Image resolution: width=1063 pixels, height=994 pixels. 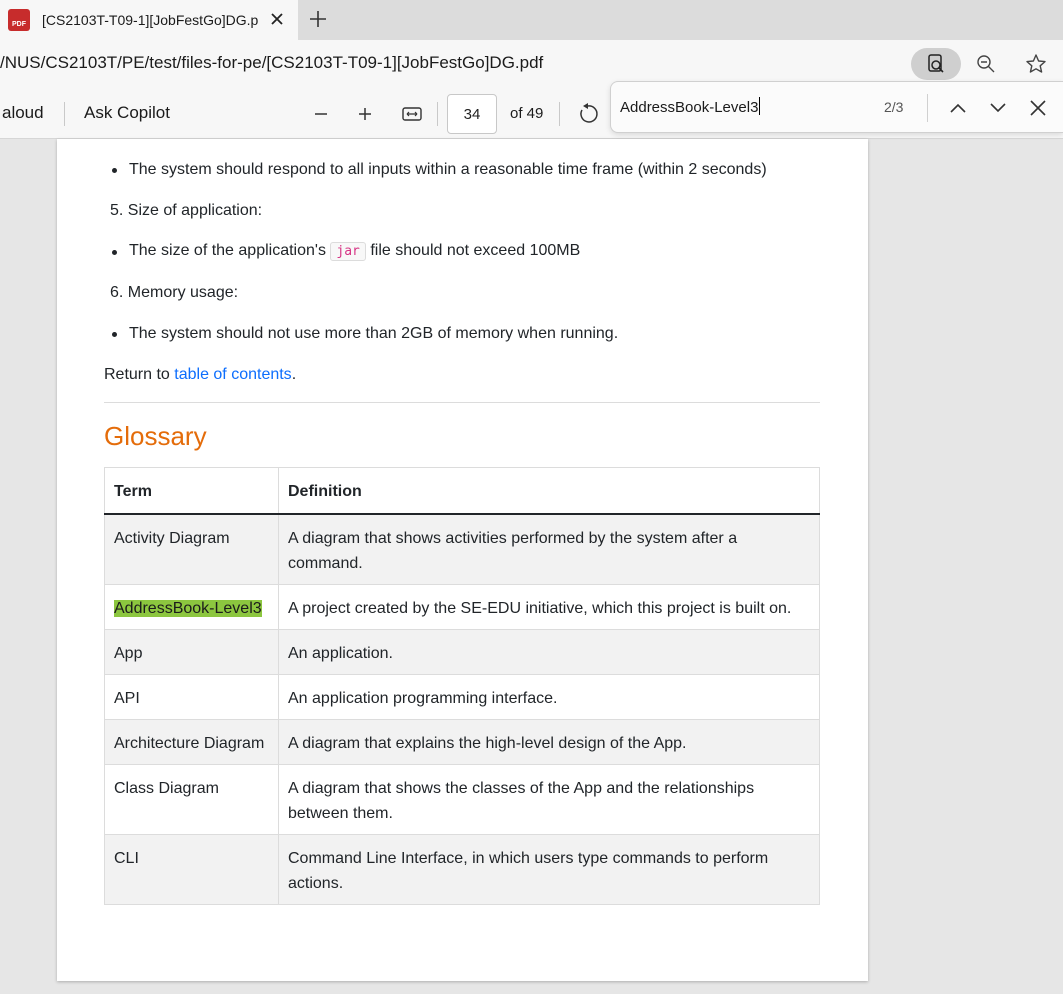 What do you see at coordinates (927, 108) in the screenshot?
I see `find-divider` at bounding box center [927, 108].